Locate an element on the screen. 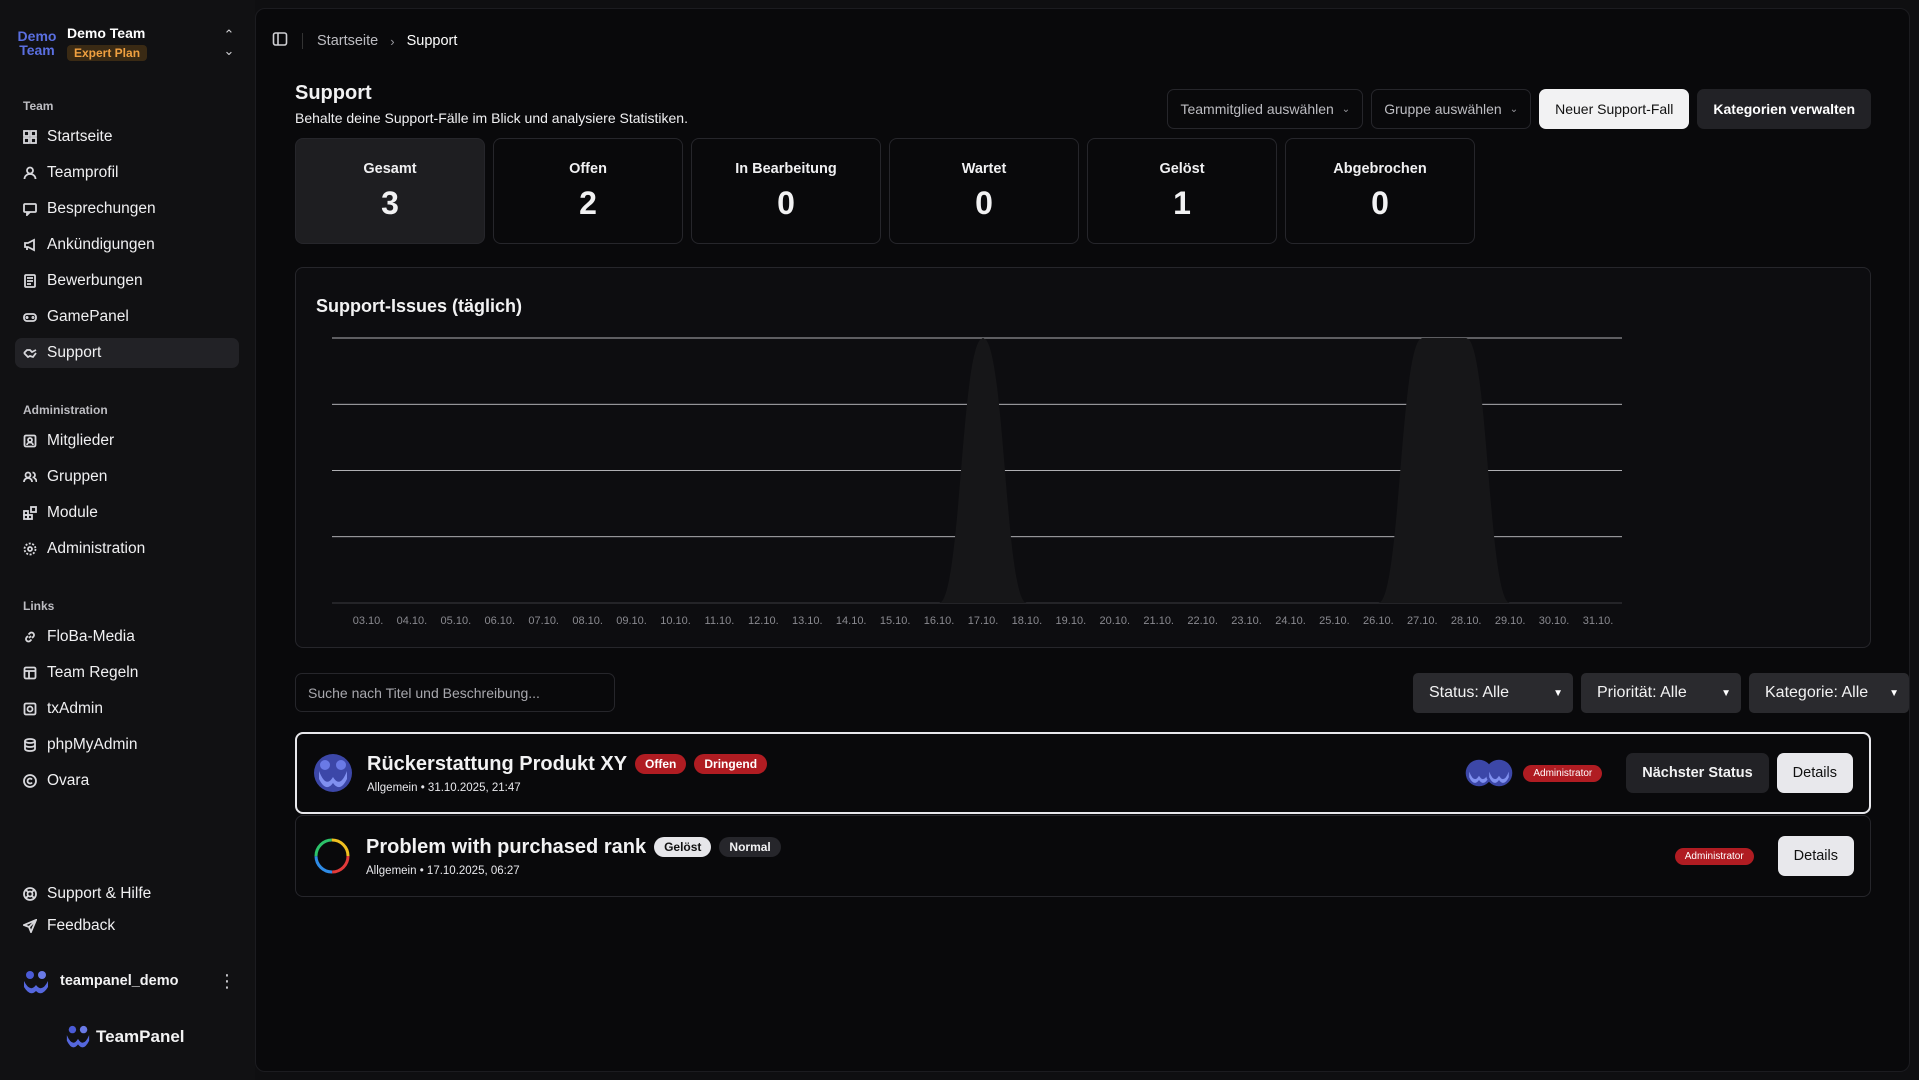 This screenshot has width=1919, height=1080. new-support-case-button: Neuer Support-Fall is located at coordinates (1614, 109).